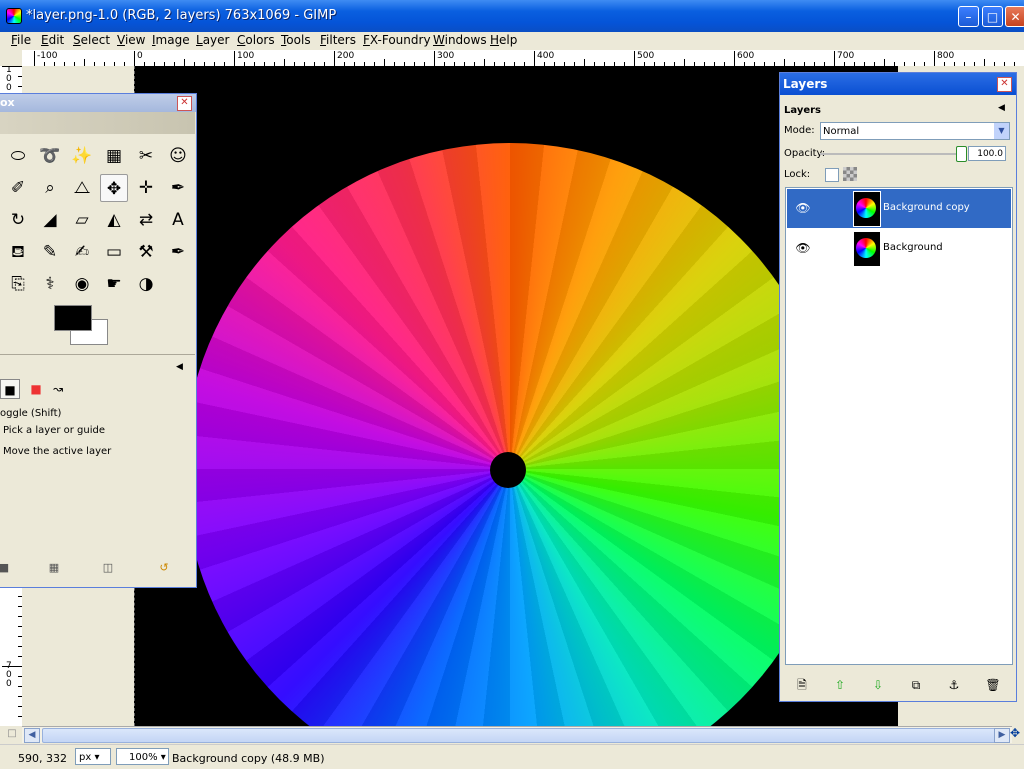 The height and width of the screenshot is (769, 1024). What do you see at coordinates (523, 58) in the screenshot?
I see `horizontal-ruler: -100 0 100 200 300 400 500 600 700 800` at bounding box center [523, 58].